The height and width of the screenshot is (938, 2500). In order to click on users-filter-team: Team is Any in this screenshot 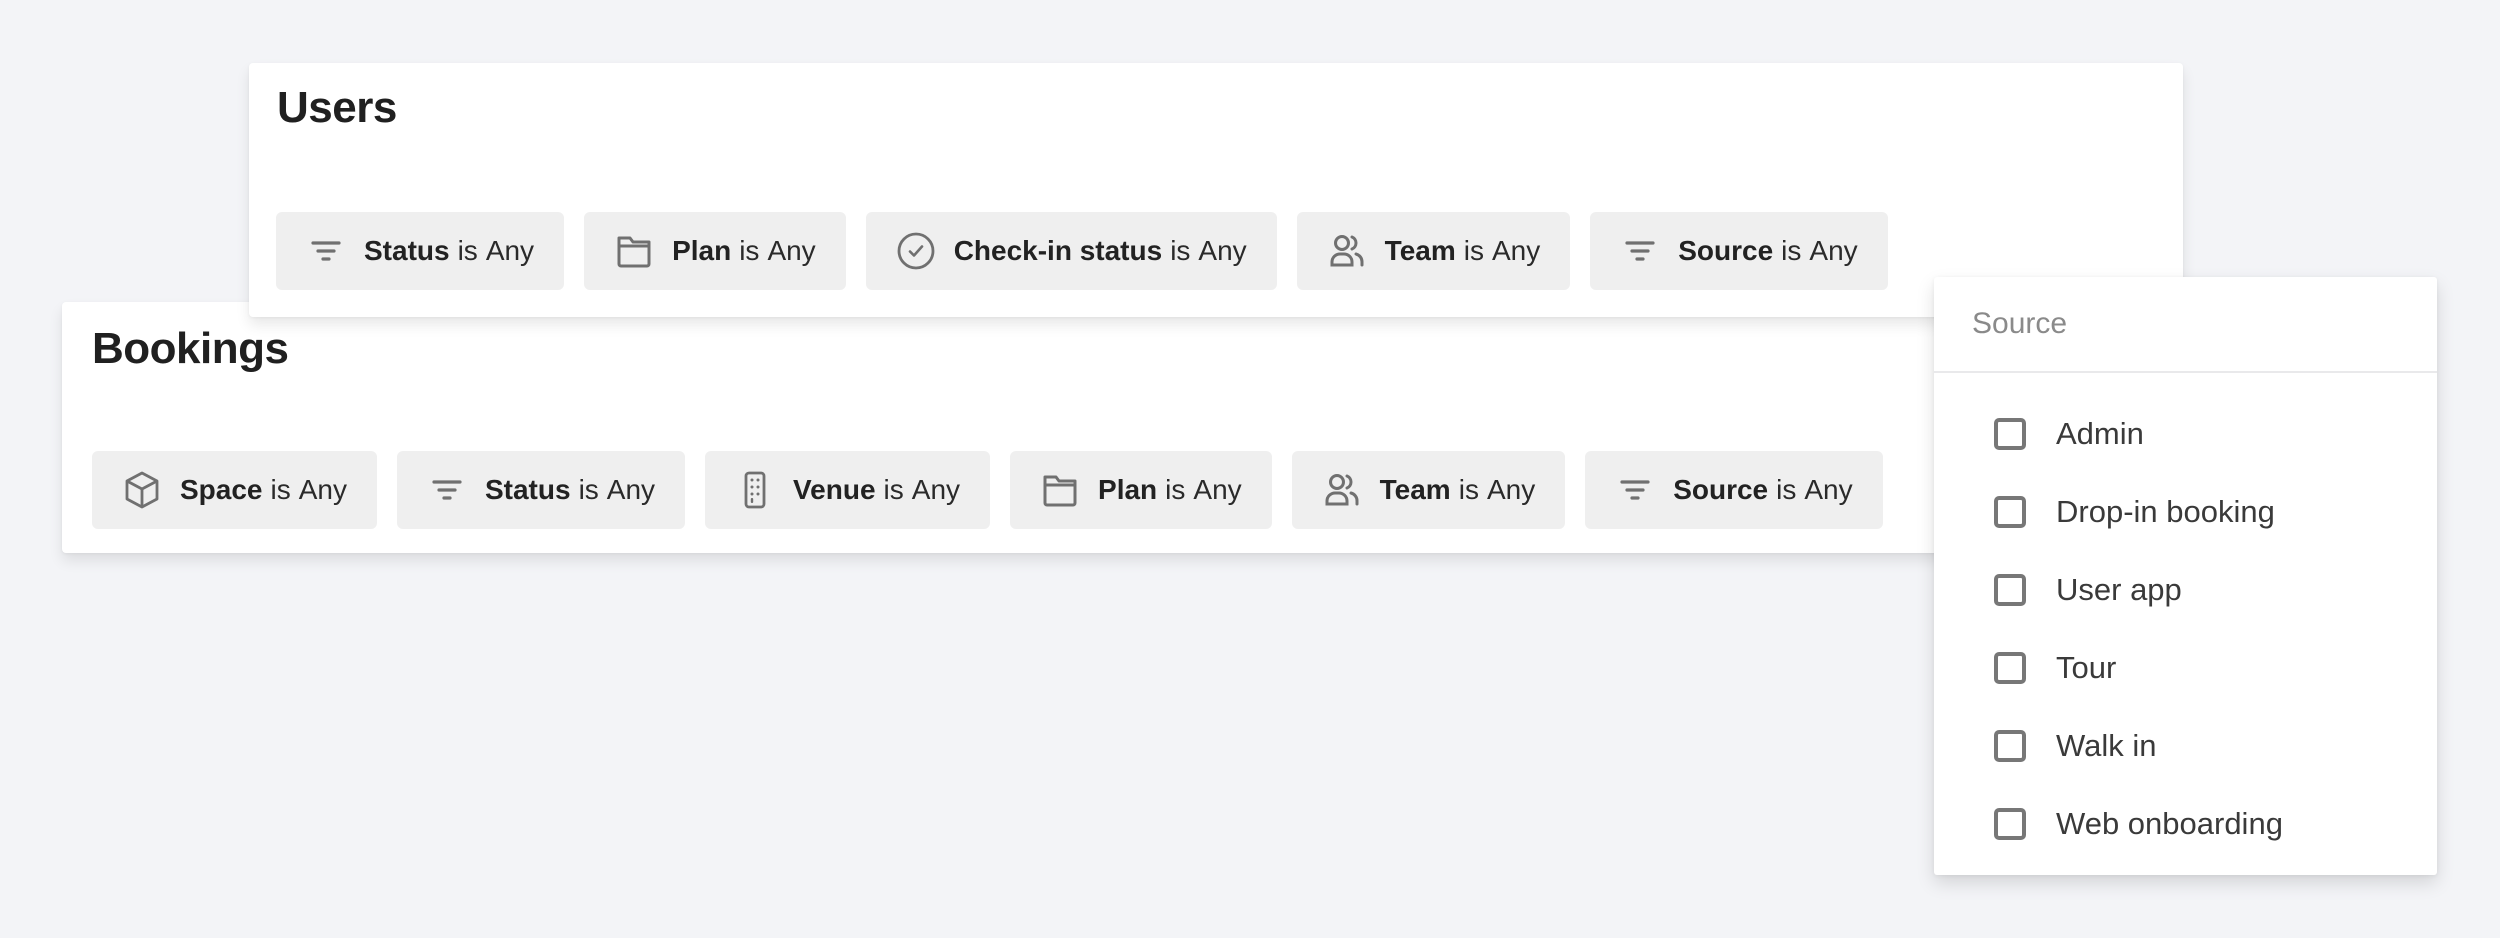, I will do `click(1433, 251)`.